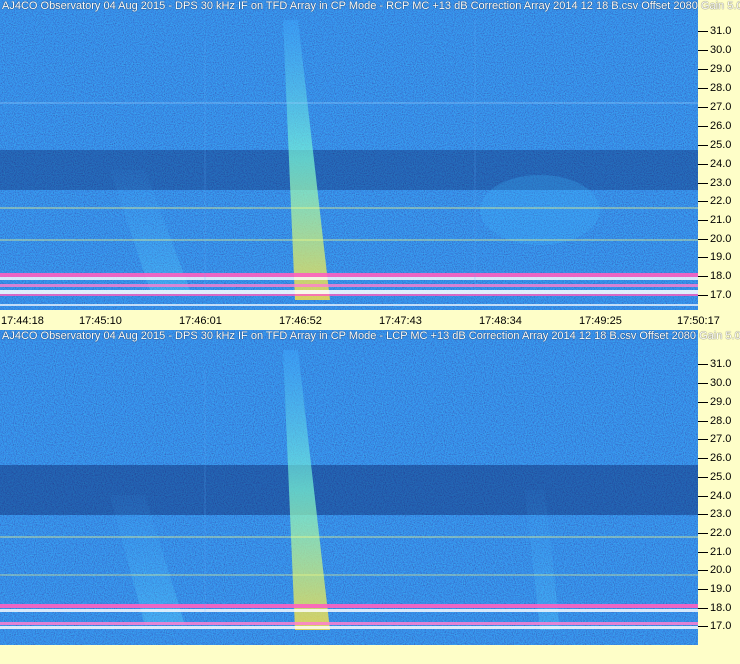 Image resolution: width=740 pixels, height=664 pixels. Describe the element at coordinates (500, 321) in the screenshot. I see `x-tick-label: 17:48:34` at that location.